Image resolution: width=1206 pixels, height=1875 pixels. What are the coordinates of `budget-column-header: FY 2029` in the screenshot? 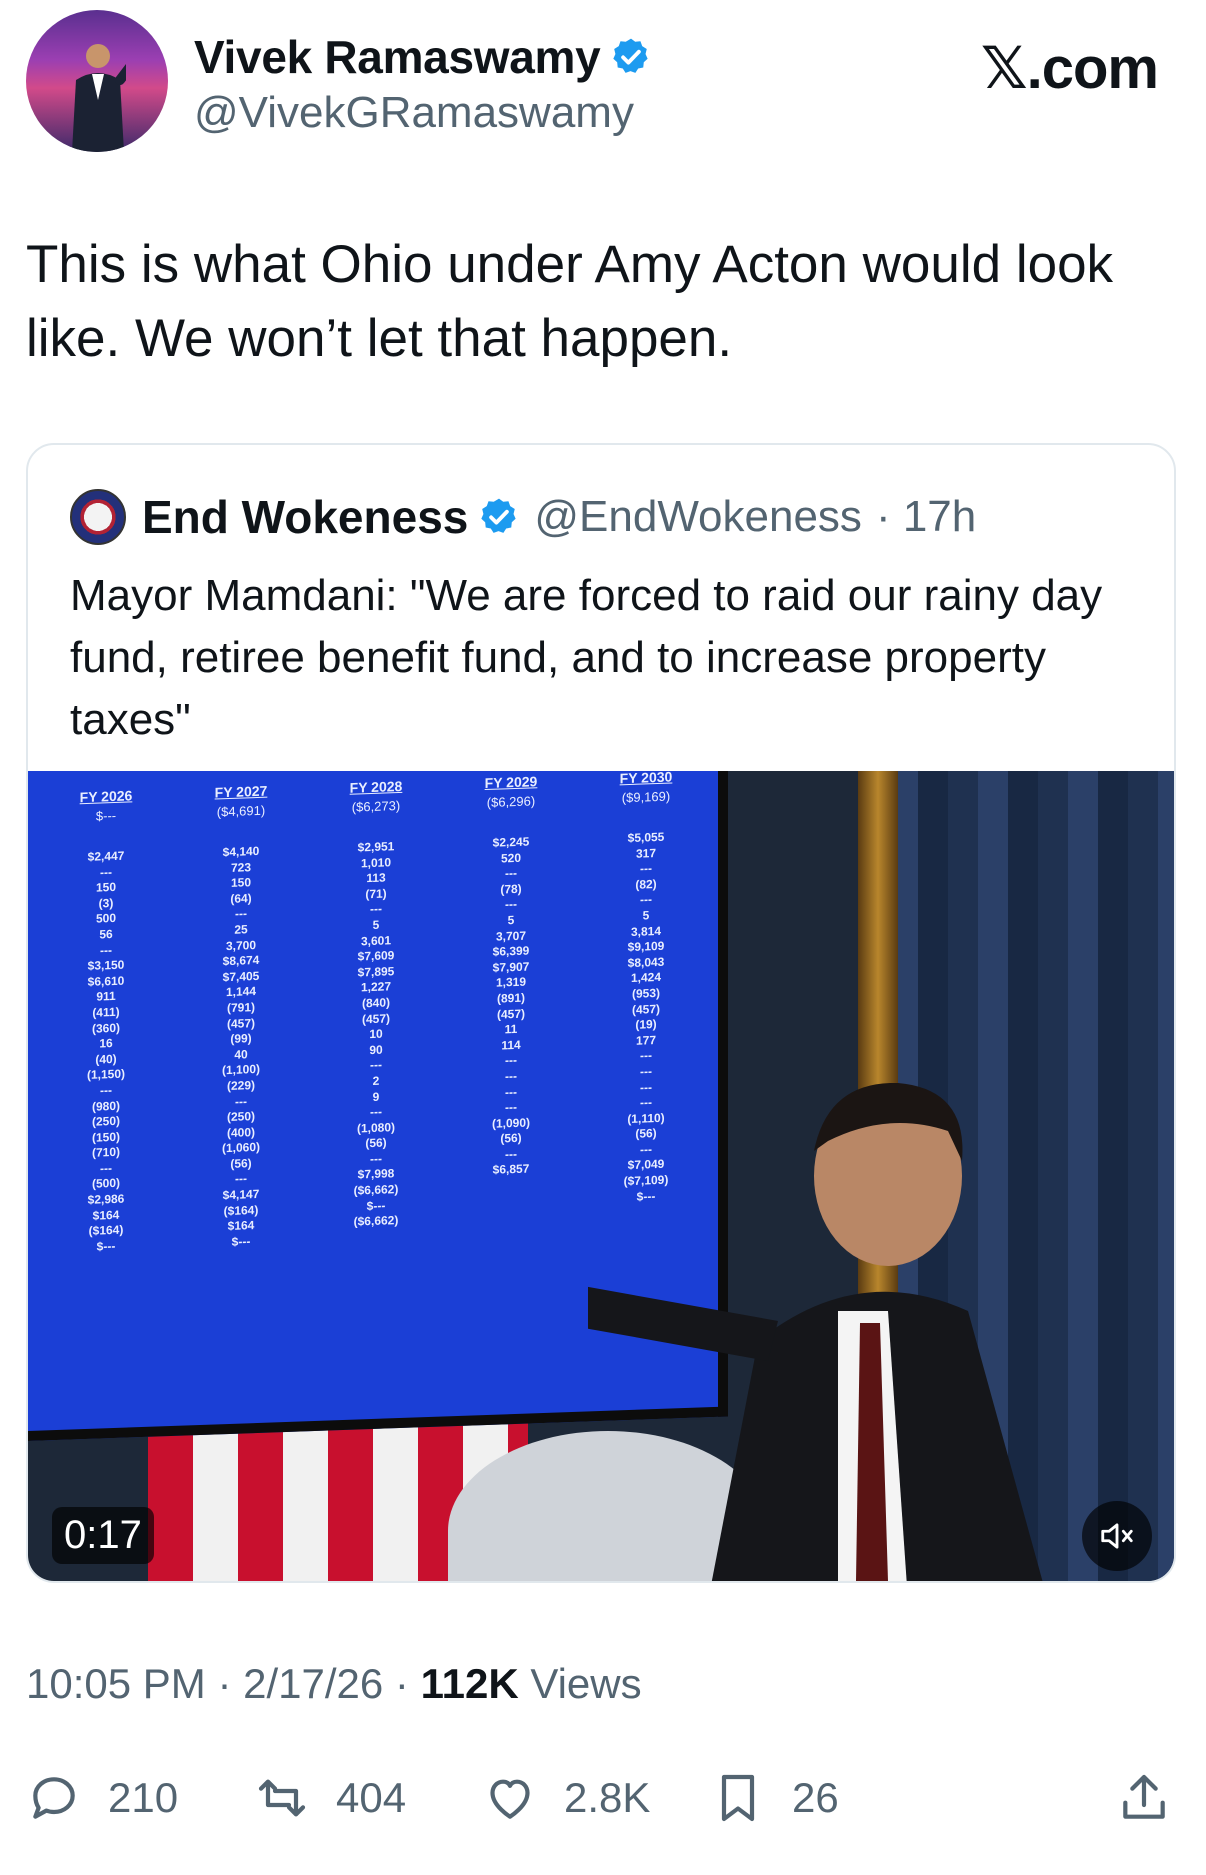 It's located at (511, 782).